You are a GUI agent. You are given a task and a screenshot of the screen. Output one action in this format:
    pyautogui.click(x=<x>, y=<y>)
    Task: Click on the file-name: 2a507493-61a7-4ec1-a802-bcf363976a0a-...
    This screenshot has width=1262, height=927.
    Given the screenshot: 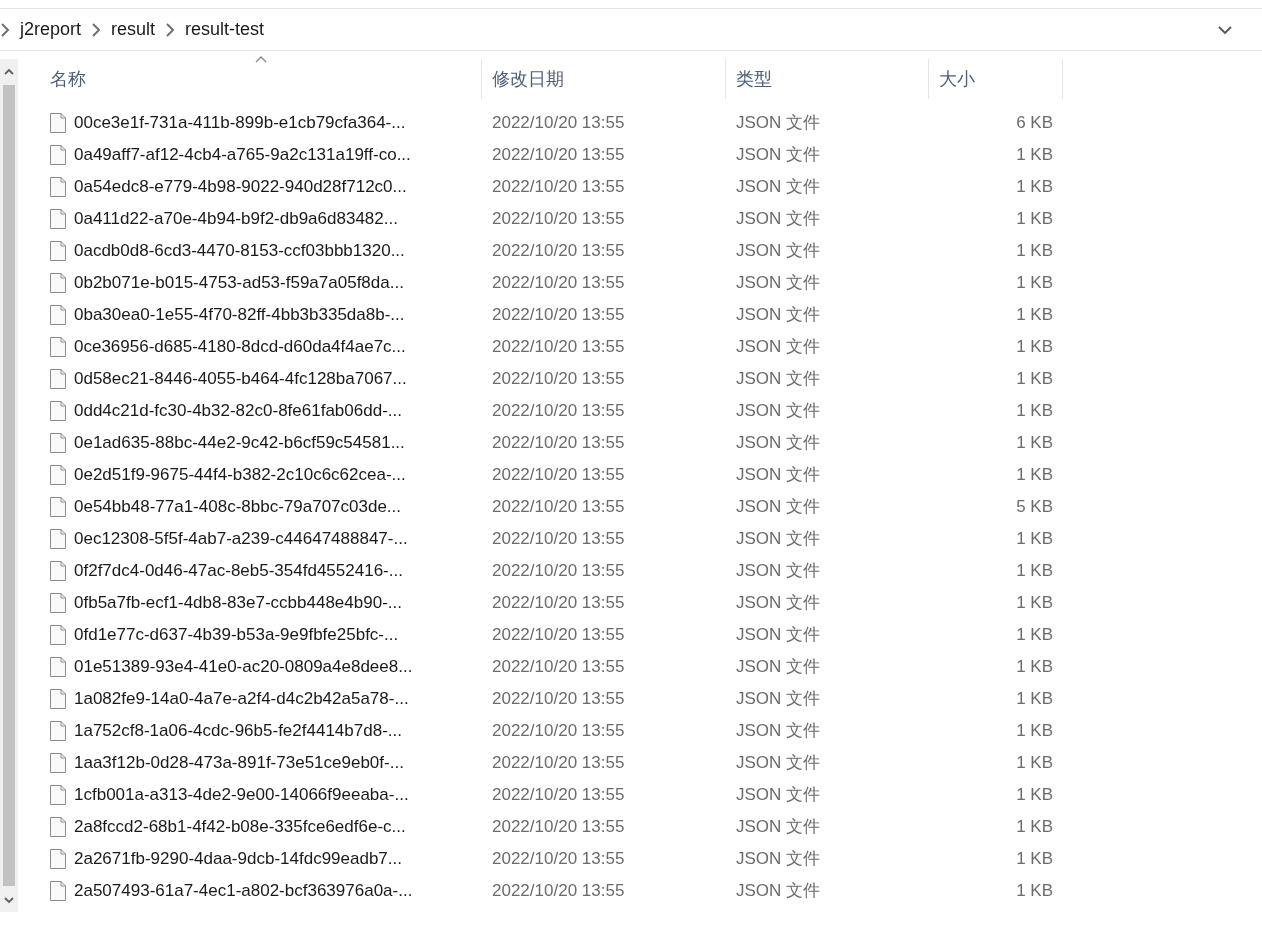 What is the action you would take?
    pyautogui.click(x=243, y=891)
    